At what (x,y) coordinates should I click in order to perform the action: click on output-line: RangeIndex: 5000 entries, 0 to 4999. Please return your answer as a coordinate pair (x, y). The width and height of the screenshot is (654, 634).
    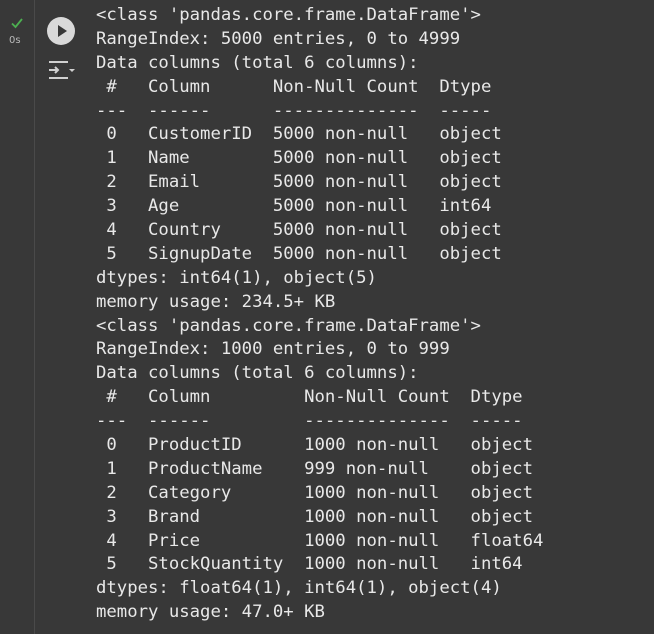
    Looking at the image, I should click on (278, 38).